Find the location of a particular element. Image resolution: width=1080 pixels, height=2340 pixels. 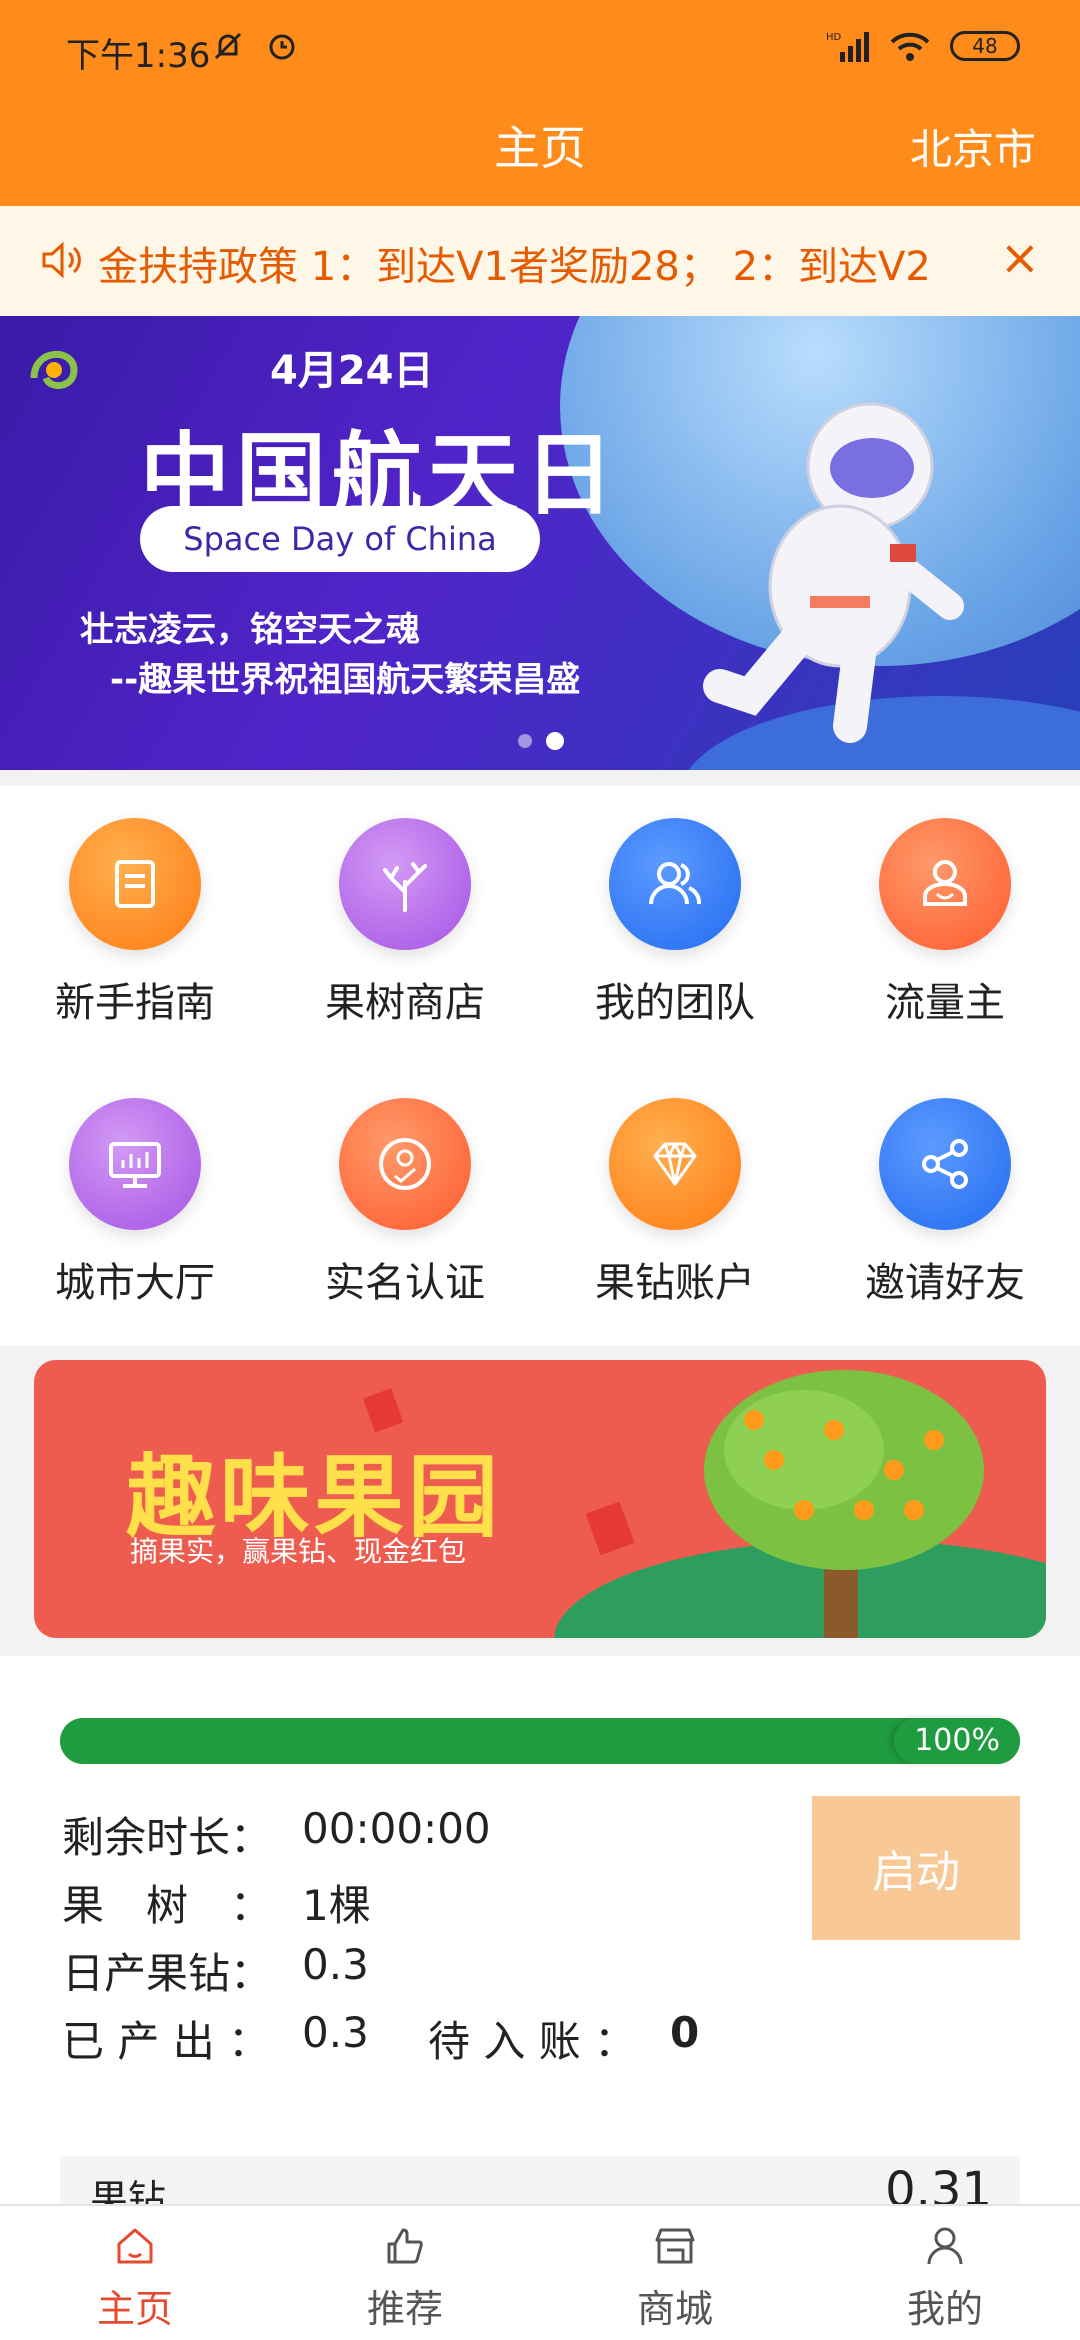

grid-item-invite-friends: 邀请好友 is located at coordinates (945, 1196).